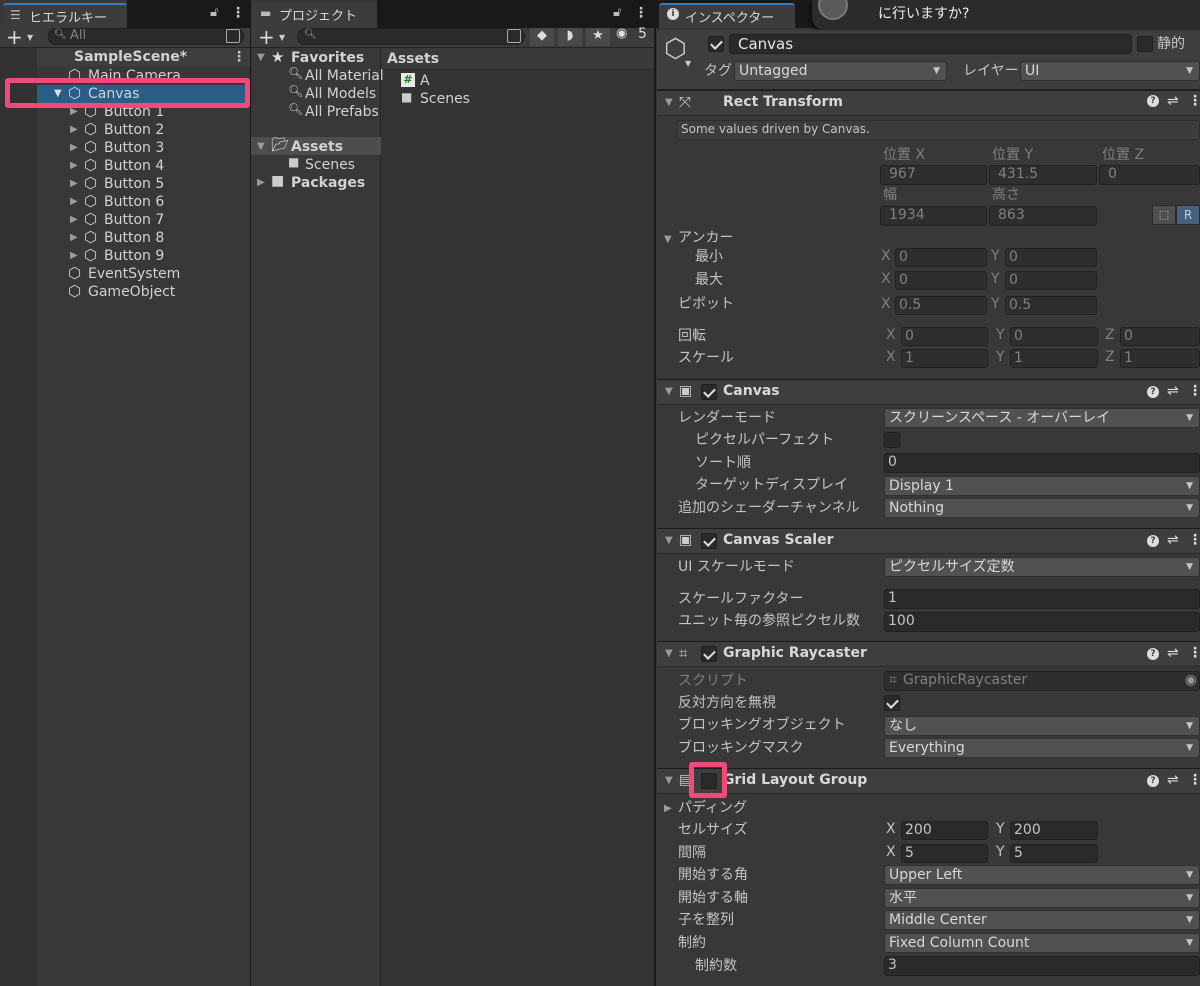 The height and width of the screenshot is (986, 1200). Describe the element at coordinates (1042, 599) in the screenshot. I see `scale-factor-field: 1` at that location.